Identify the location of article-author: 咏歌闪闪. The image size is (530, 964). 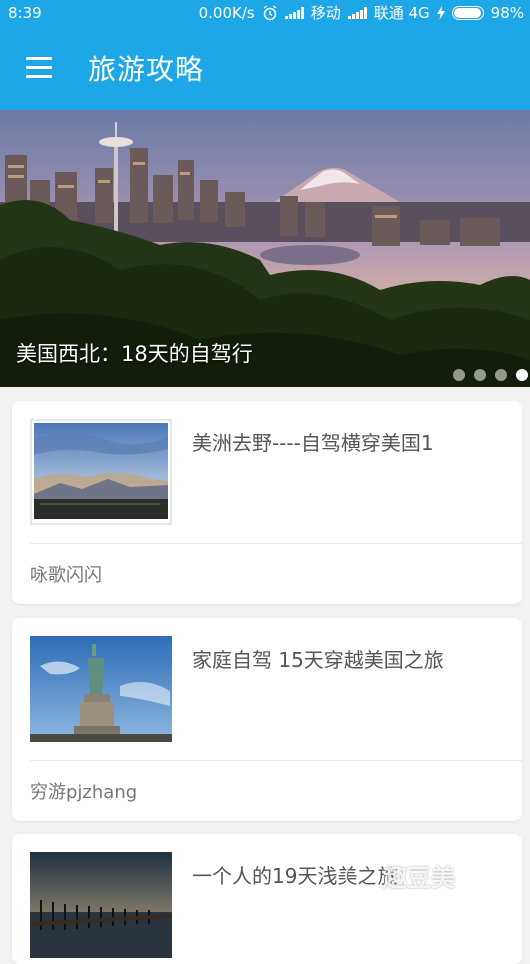
(66, 575).